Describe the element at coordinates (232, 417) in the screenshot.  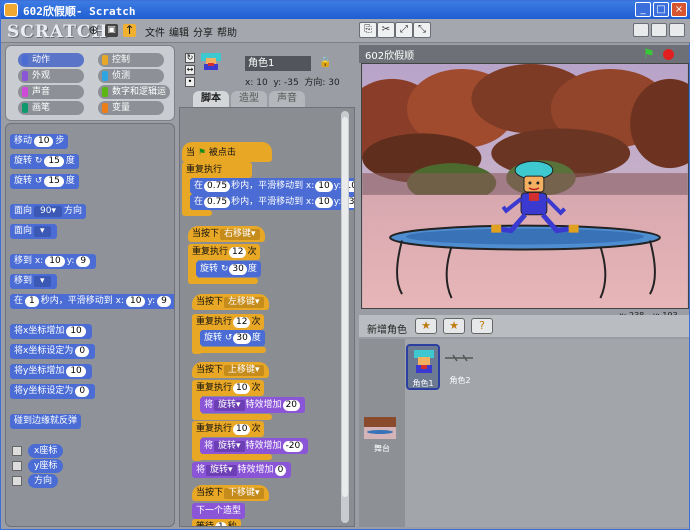
I see `repeat-c-end` at that location.